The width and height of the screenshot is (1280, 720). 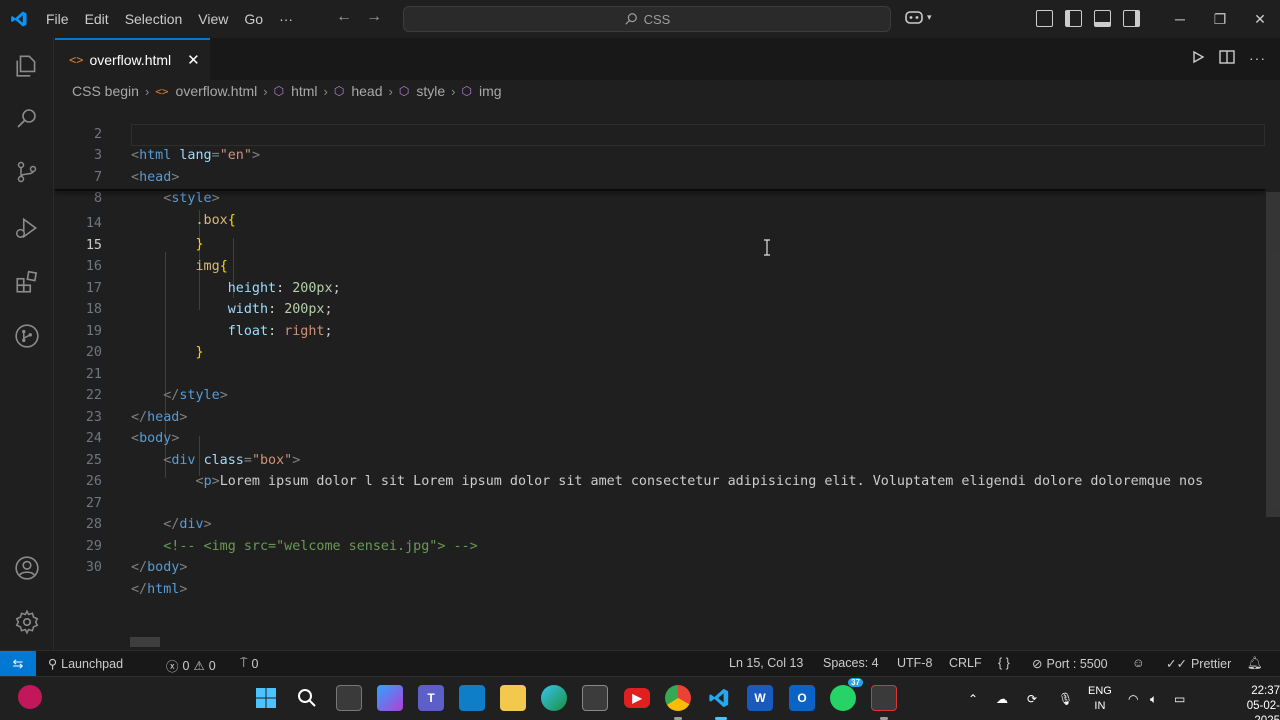 What do you see at coordinates (490, 91) in the screenshot?
I see `breadcrumb-img: img` at bounding box center [490, 91].